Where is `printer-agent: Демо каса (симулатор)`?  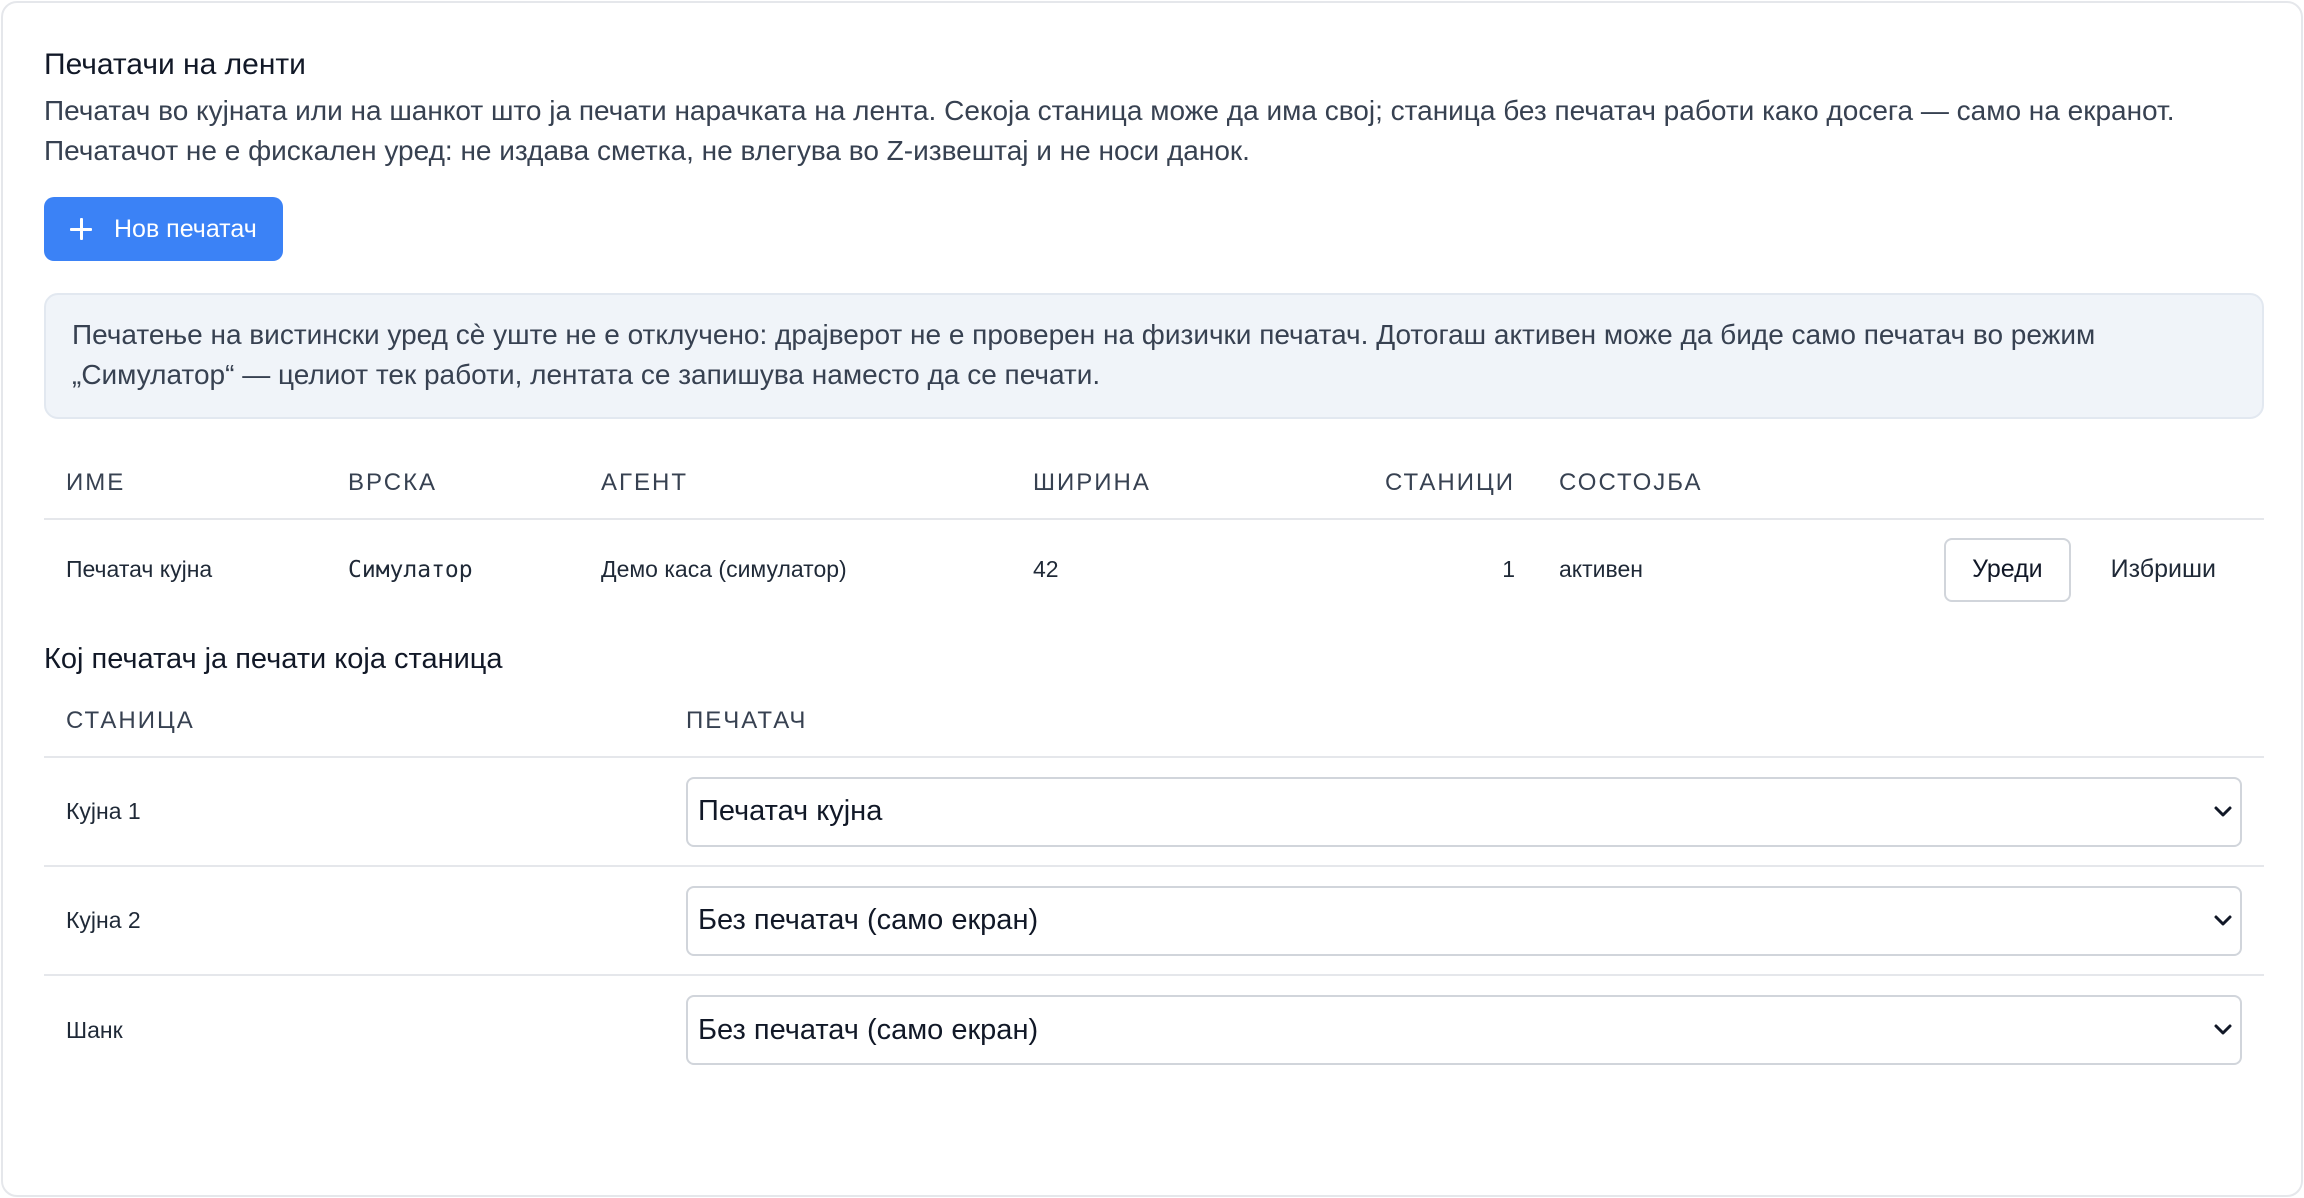
printer-agent: Демо каса (симулатор) is located at coordinates (724, 569).